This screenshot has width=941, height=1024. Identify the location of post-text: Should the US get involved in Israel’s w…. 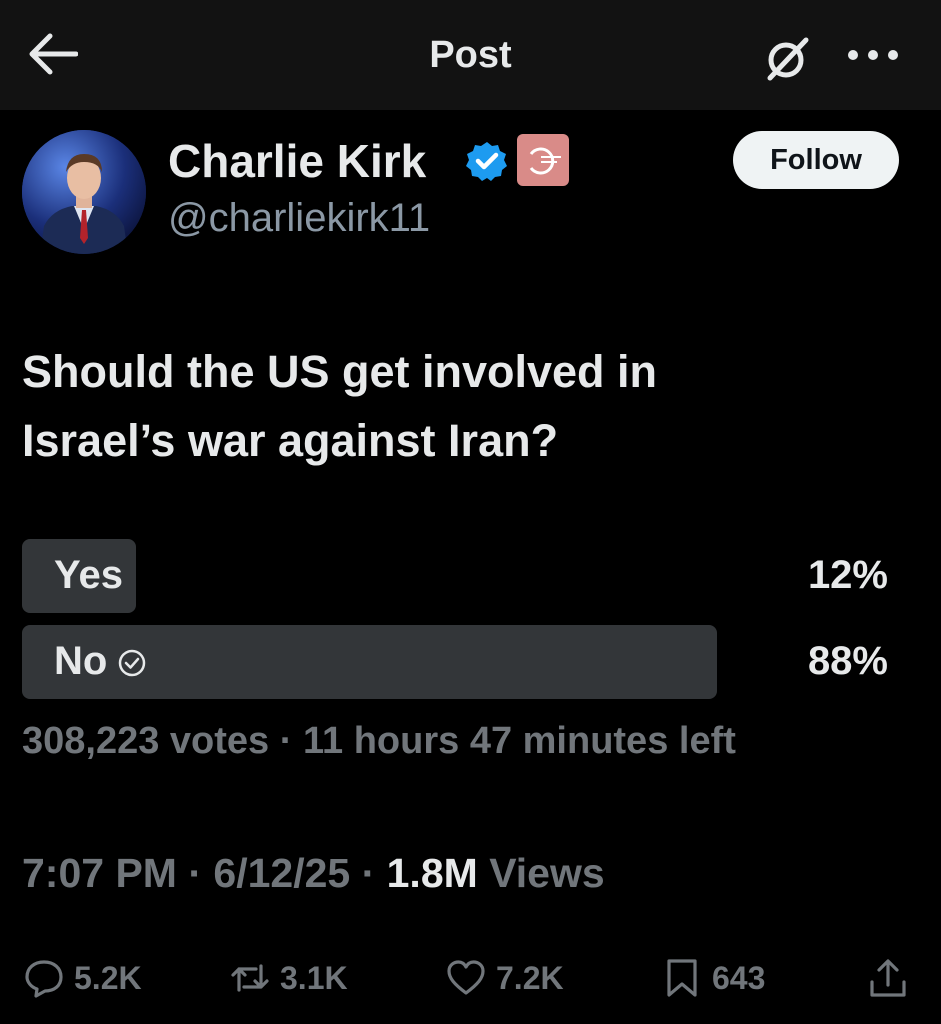
(462, 406).